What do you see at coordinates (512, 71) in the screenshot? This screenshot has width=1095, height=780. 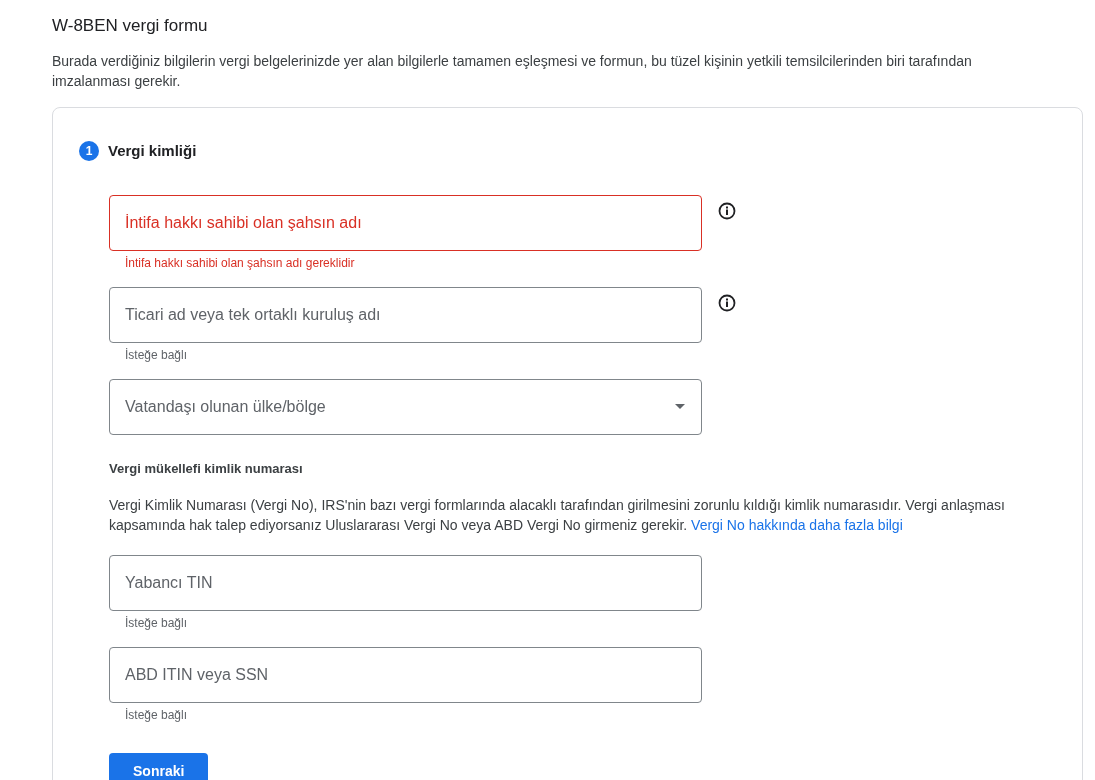 I see `page-description: Burada verdiğiniz bilgilerin vergi belgelerinizde yer alan bilgilerle tamamen eşleşmesi ve formun, bu tüzel kişinin yetkili temsilcilerinden biri tarafından imzalanması gerekir.` at bounding box center [512, 71].